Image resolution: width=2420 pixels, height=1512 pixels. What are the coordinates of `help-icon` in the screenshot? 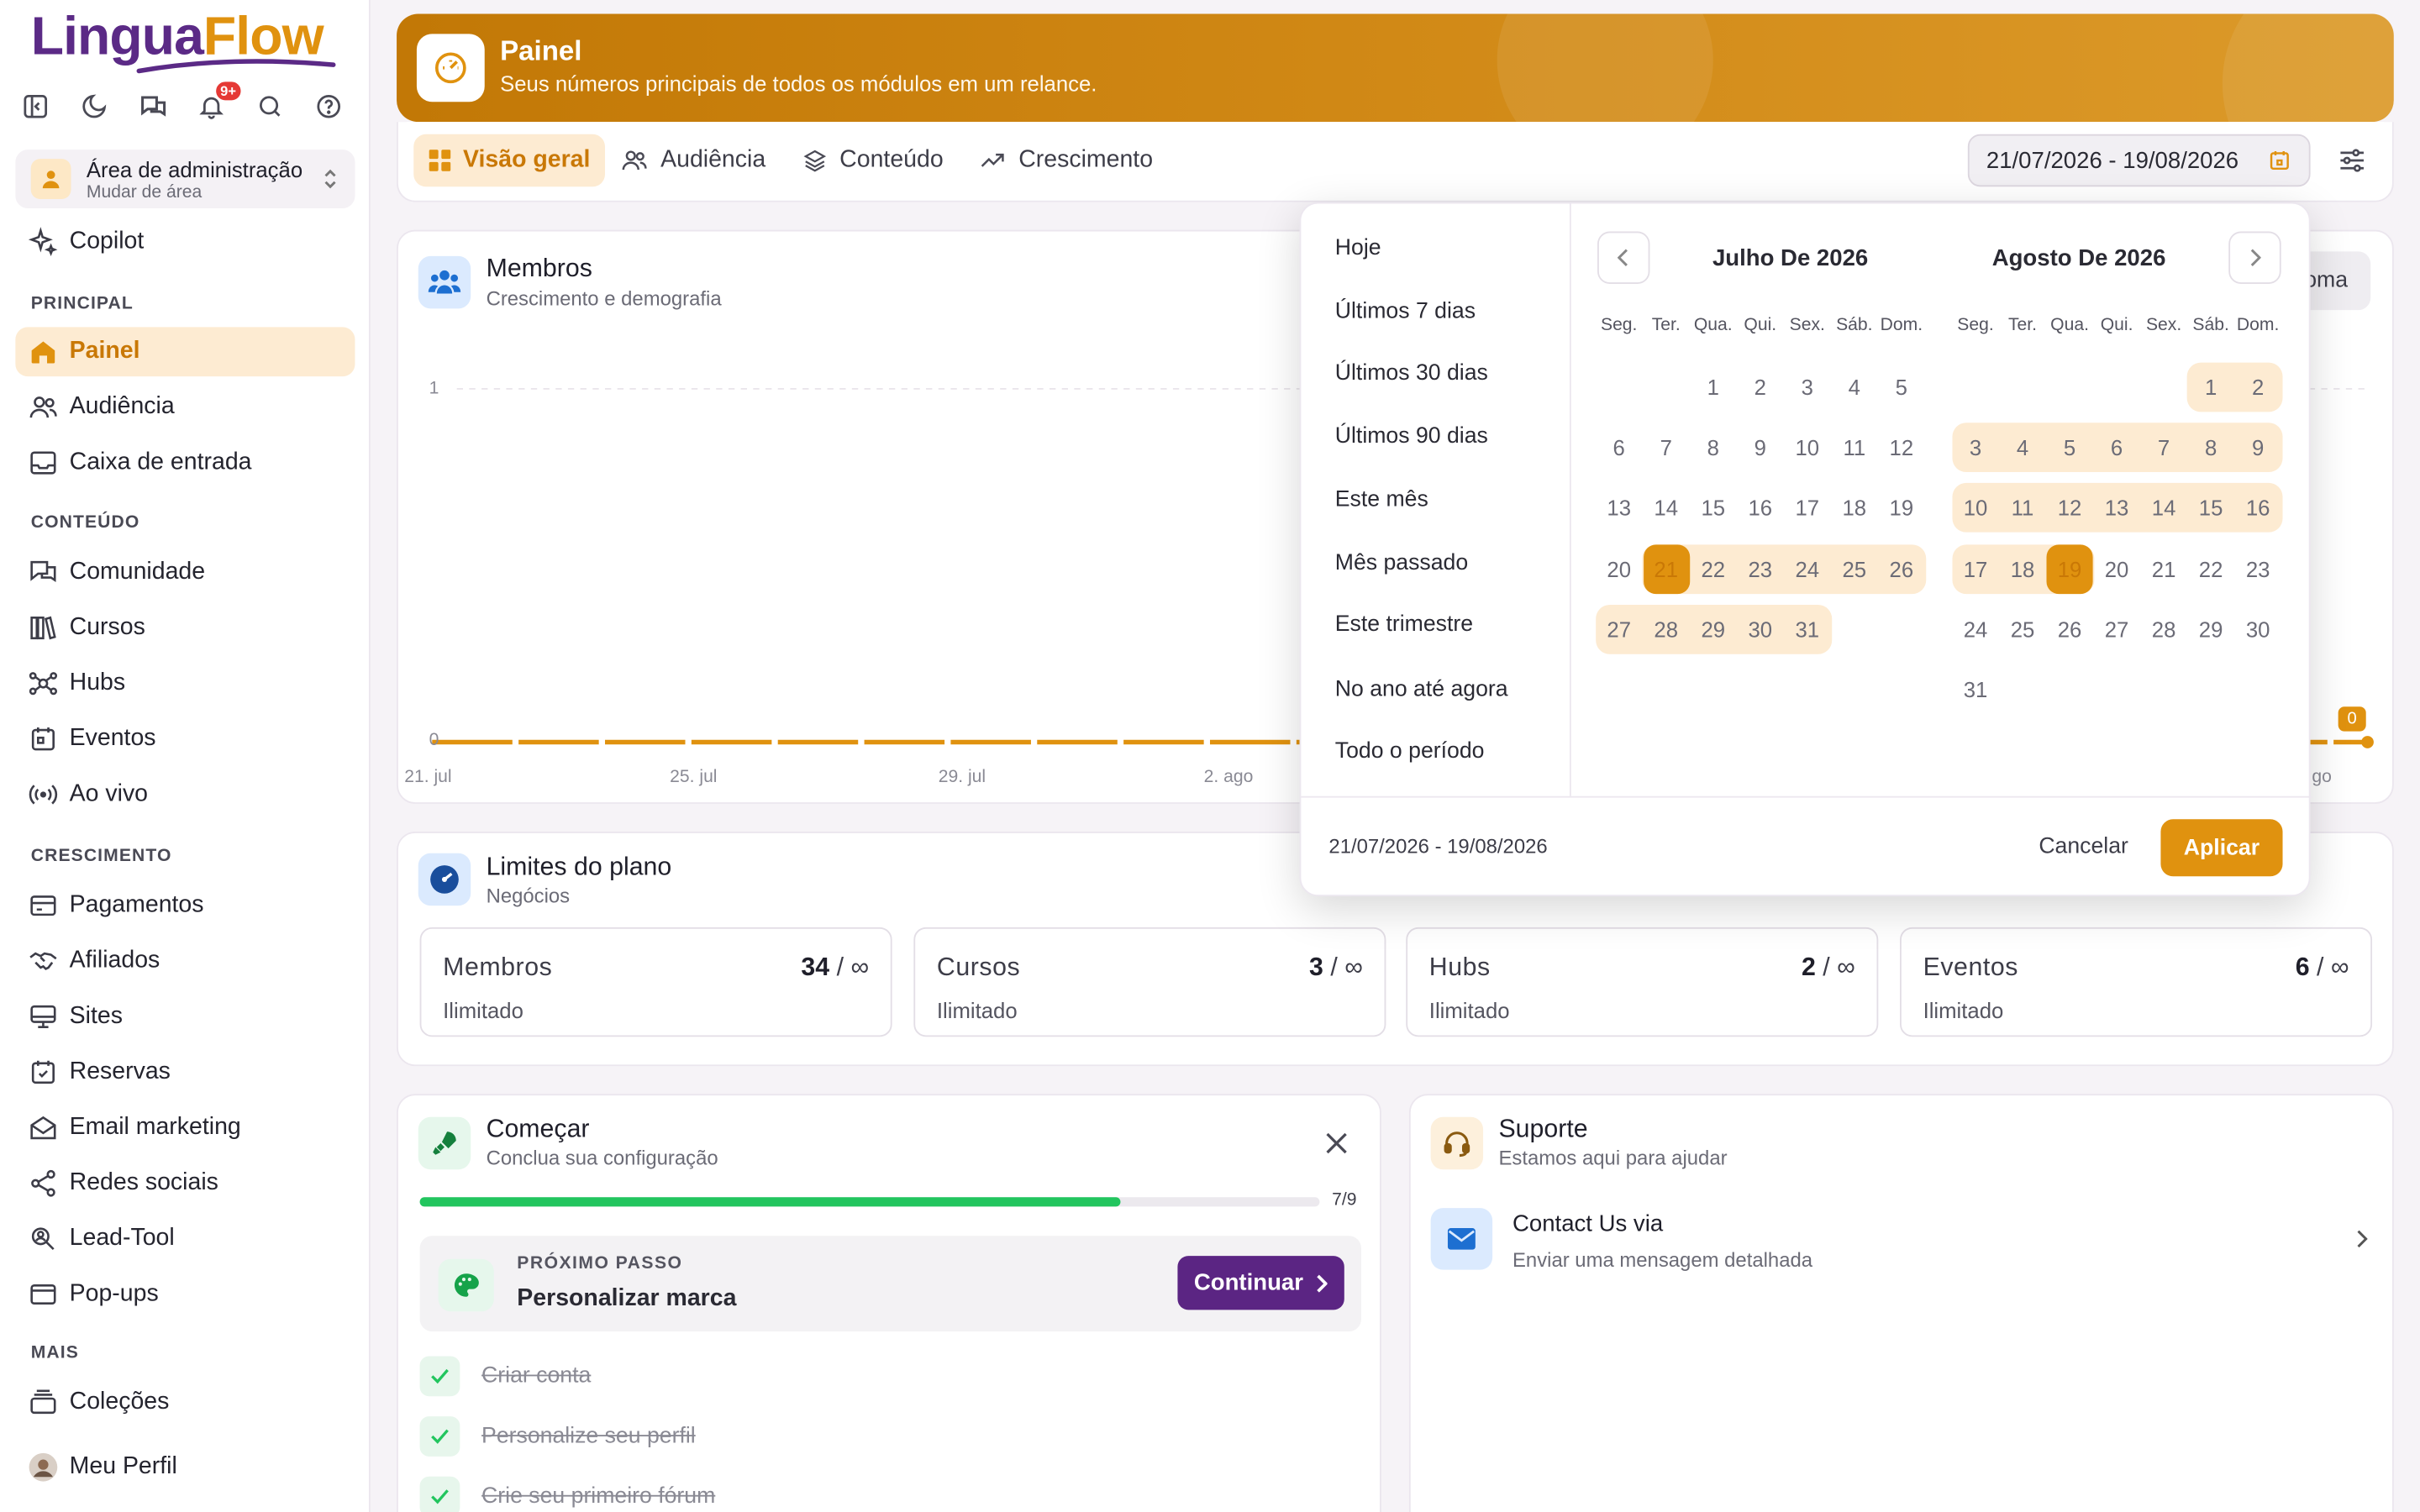 It's located at (329, 106).